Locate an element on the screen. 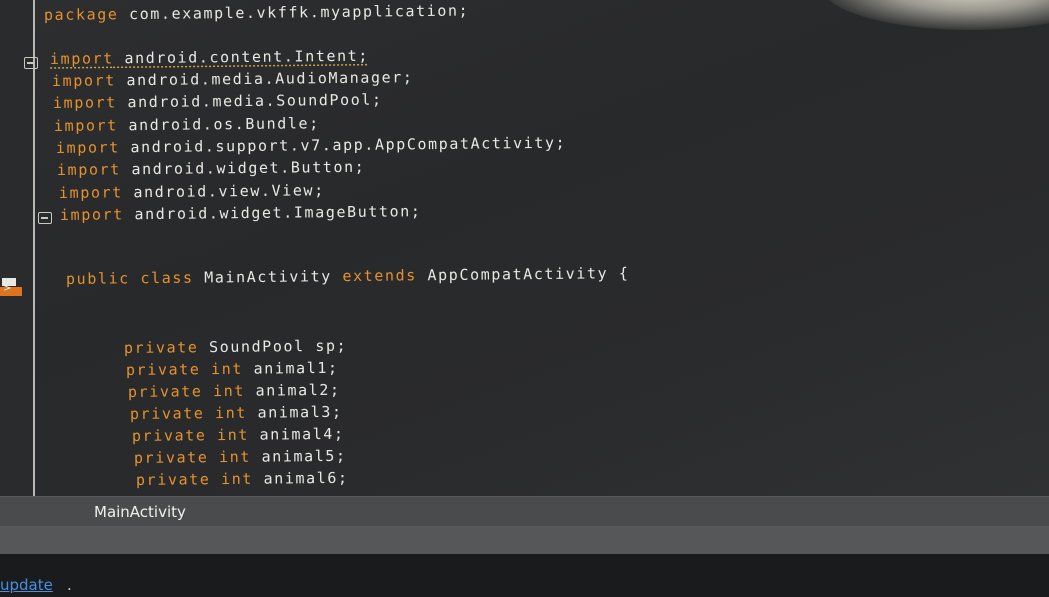 This screenshot has height=597, width=1049. code-line-field: private int animal3; is located at coordinates (236, 413).